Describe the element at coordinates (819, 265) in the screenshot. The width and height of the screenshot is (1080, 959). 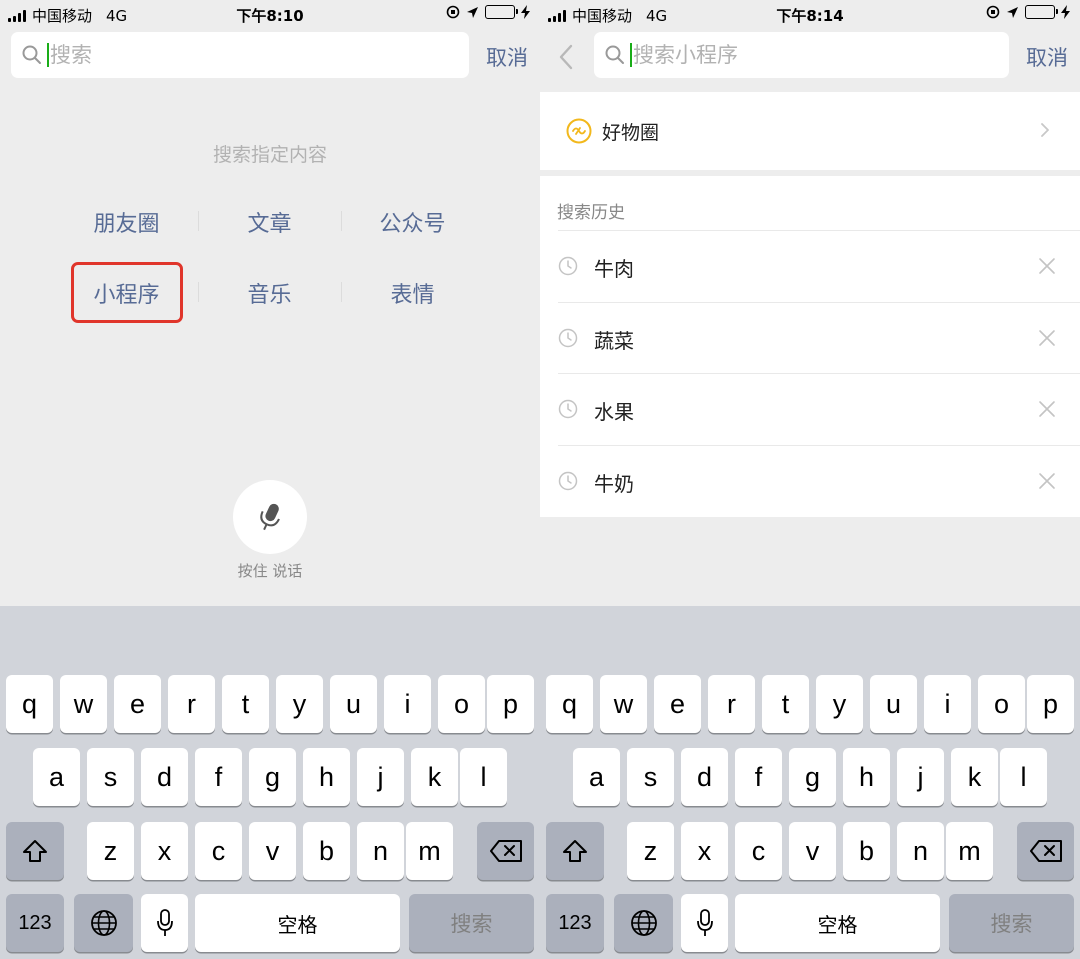
I see `history-item: 牛肉` at that location.